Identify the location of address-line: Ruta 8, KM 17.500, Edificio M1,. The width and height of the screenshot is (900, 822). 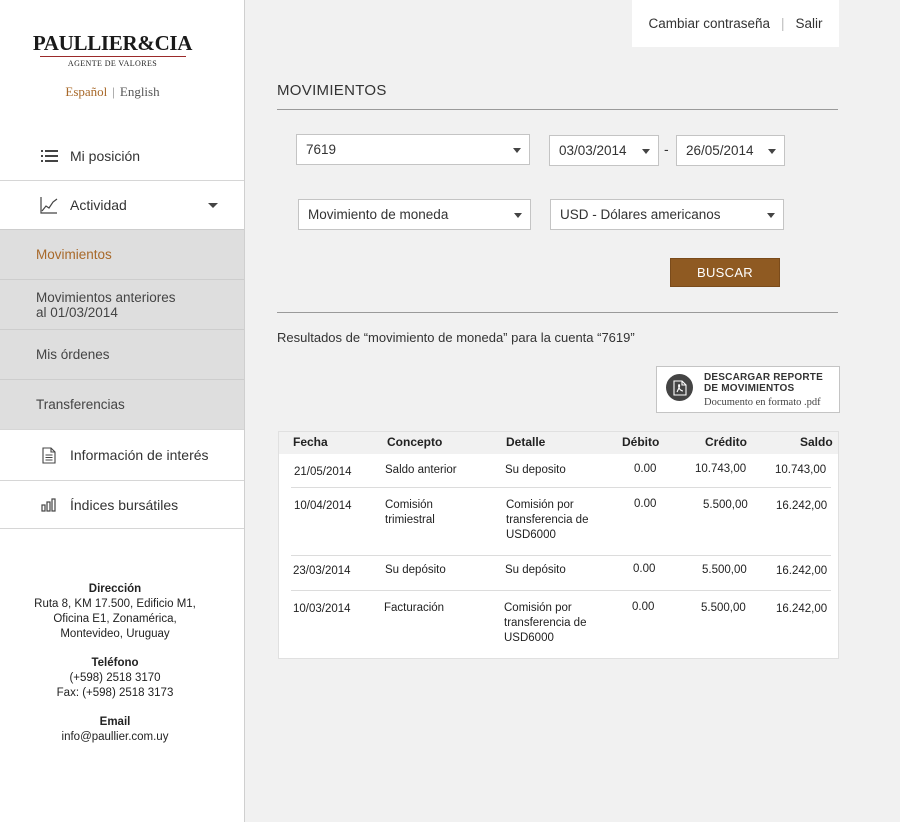
(115, 604).